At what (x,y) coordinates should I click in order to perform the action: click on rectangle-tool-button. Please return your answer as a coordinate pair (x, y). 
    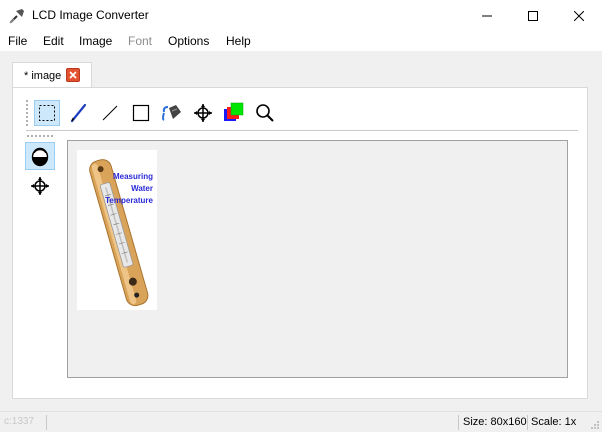
    Looking at the image, I should click on (141, 113).